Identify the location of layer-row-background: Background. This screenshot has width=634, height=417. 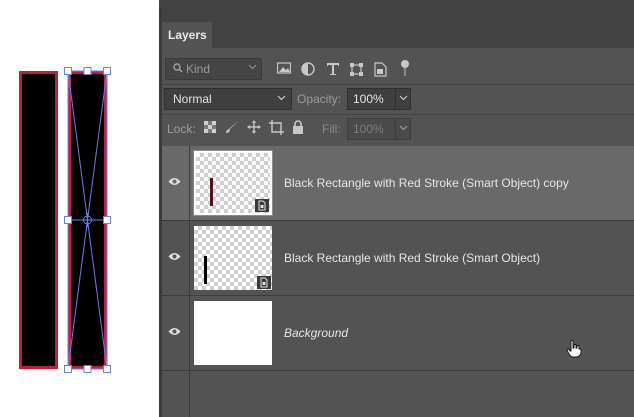
(396, 333).